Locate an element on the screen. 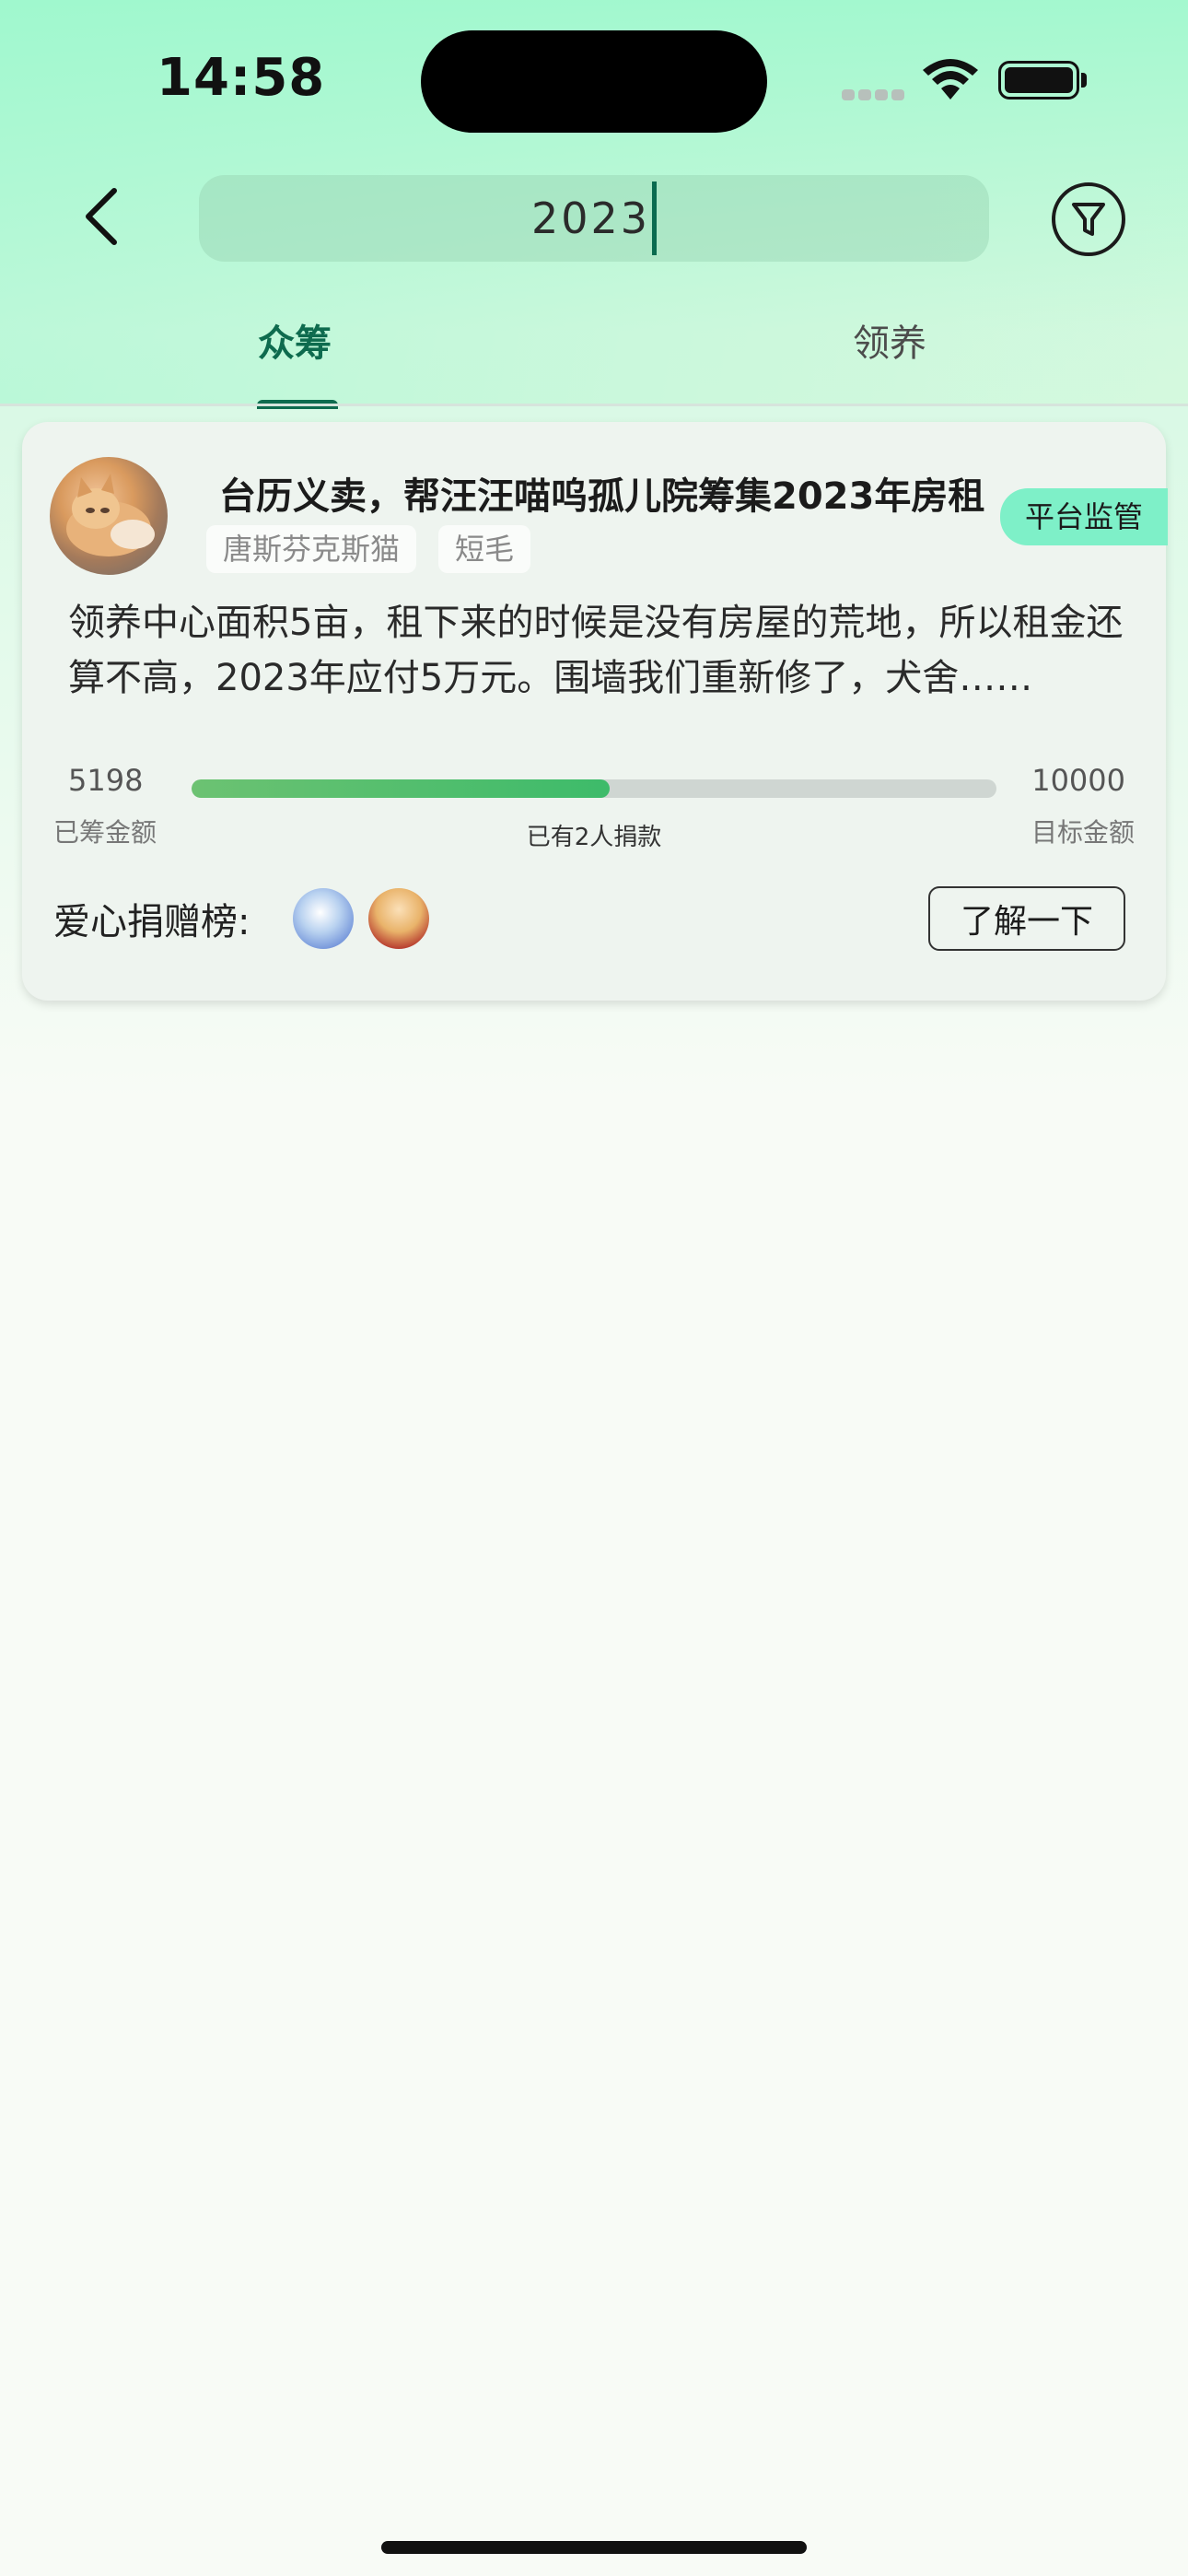 The width and height of the screenshot is (1188, 2576). learn-more-button: 了解一下 is located at coordinates (1026, 918).